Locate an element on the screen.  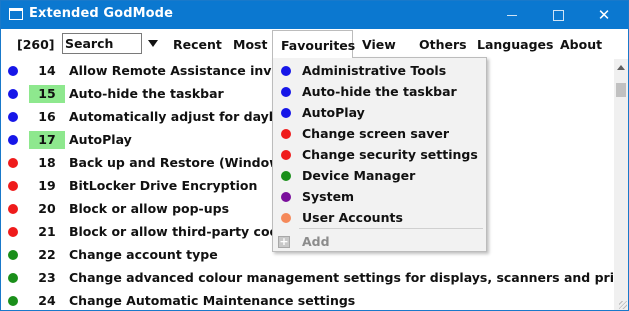
close-button: ✕ is located at coordinates (604, 15).